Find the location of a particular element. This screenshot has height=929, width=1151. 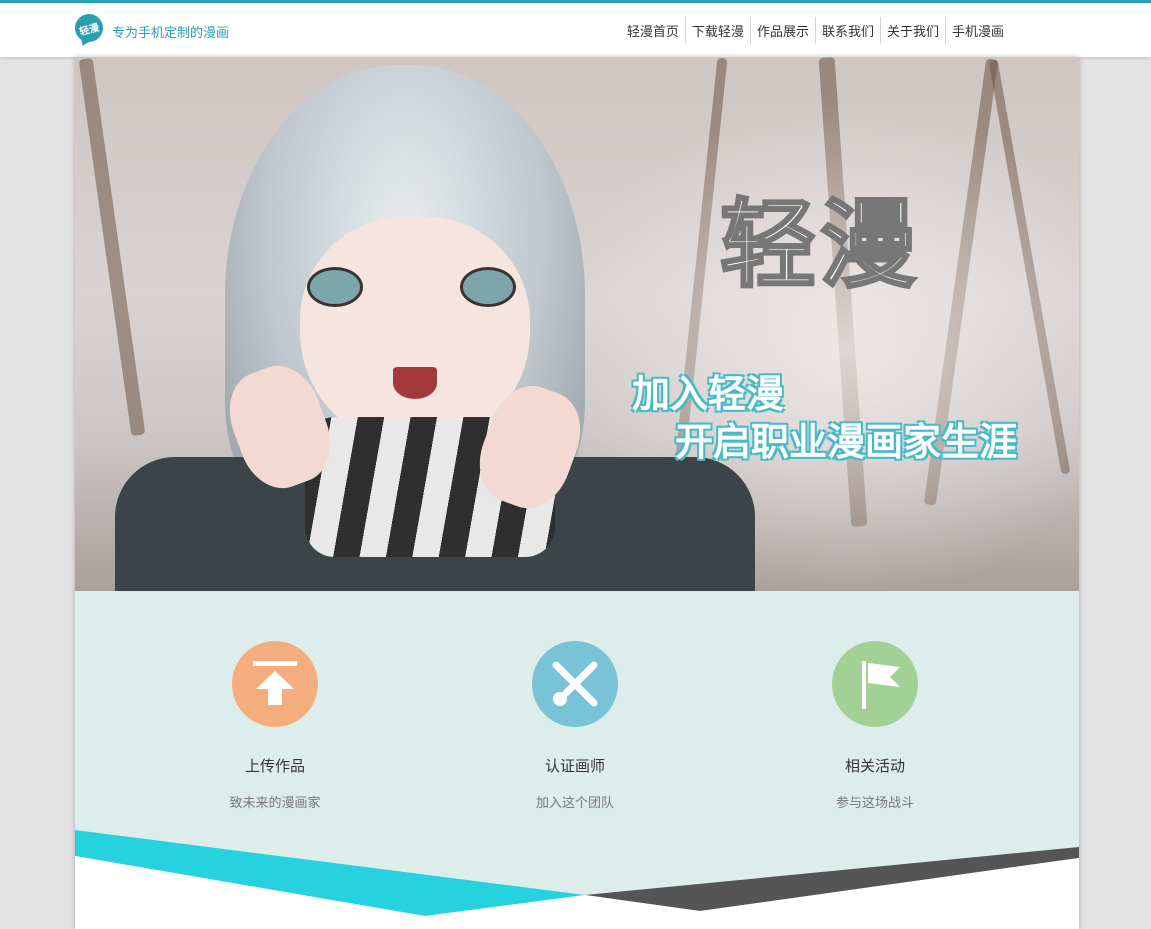

feature-subtitle: 致未来的漫画家 is located at coordinates (275, 803).